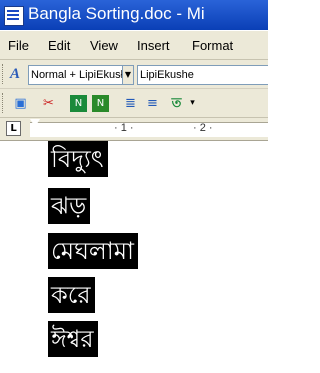  What do you see at coordinates (153, 45) in the screenshot?
I see `menu-insert: Insert` at bounding box center [153, 45].